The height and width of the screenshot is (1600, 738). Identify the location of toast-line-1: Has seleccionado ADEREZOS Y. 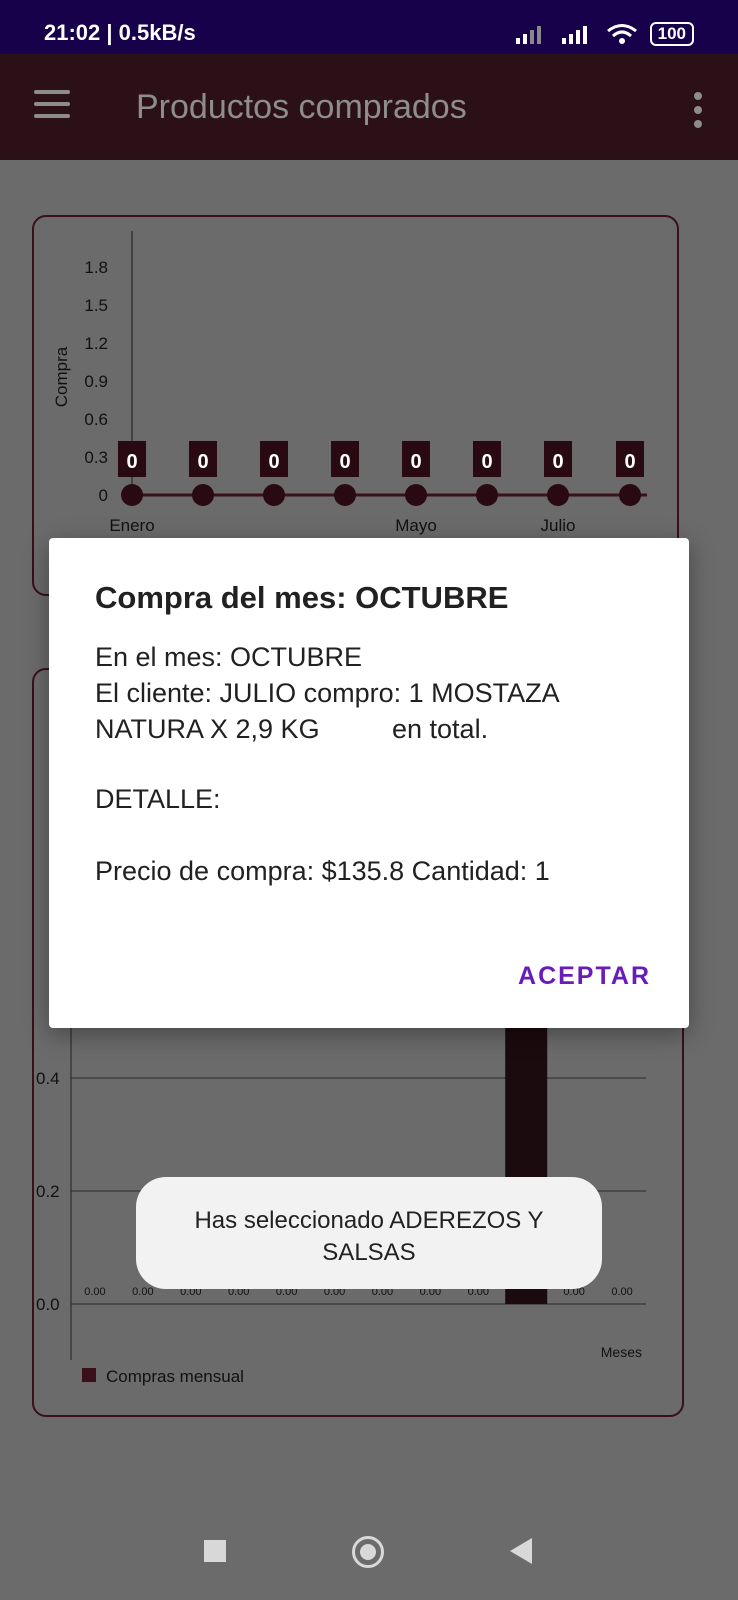
(369, 1220).